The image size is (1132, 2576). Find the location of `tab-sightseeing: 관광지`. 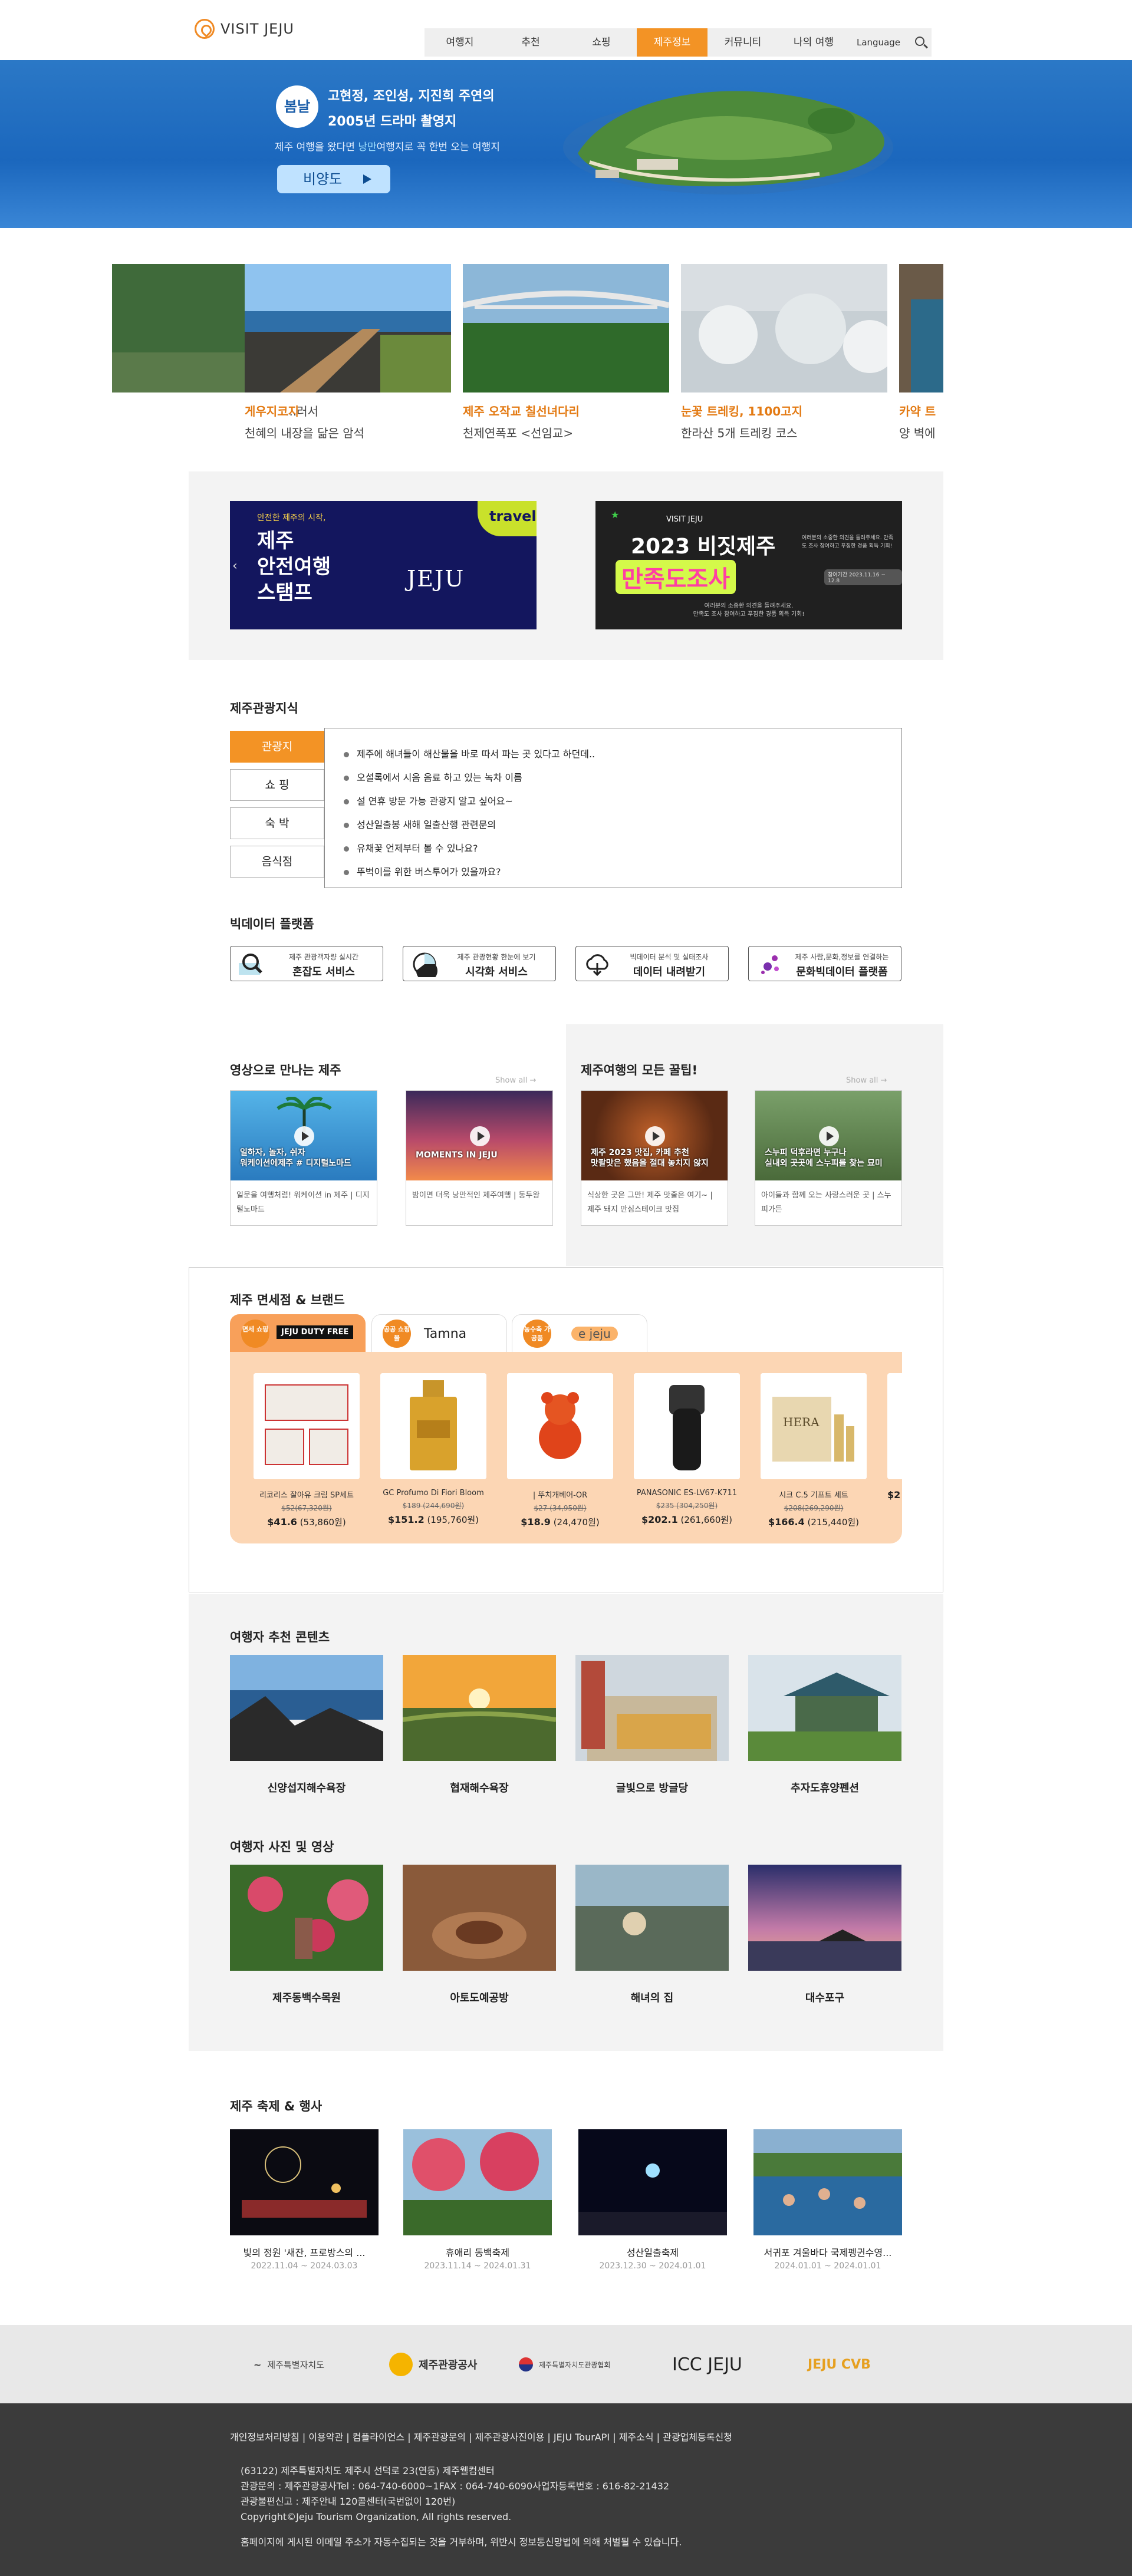

tab-sightseeing: 관광지 is located at coordinates (277, 747).